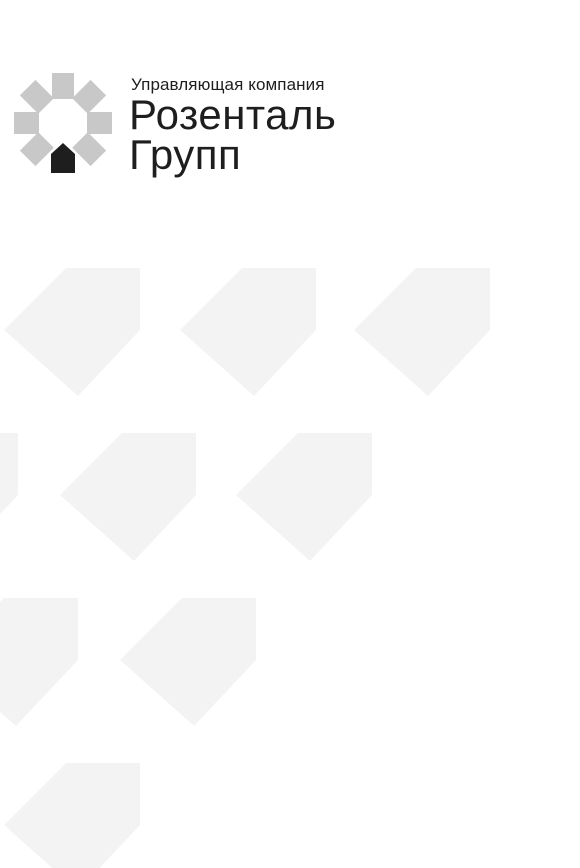 The width and height of the screenshot is (580, 868). I want to click on logo-name-line2: Групп, so click(185, 154).